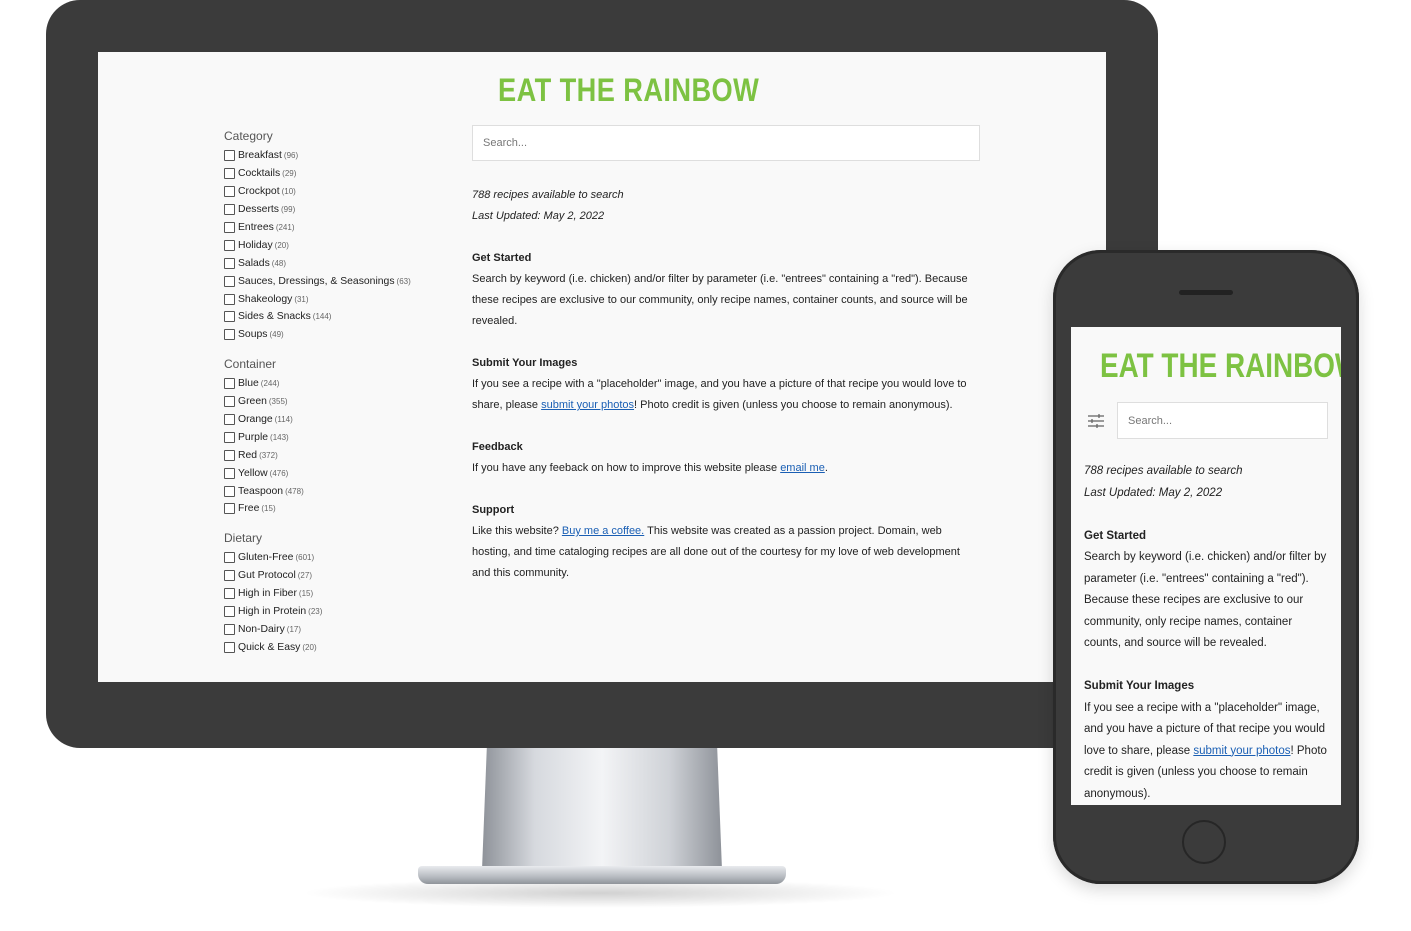 The image size is (1411, 931). I want to click on filter-option: Free (15), so click(339, 509).